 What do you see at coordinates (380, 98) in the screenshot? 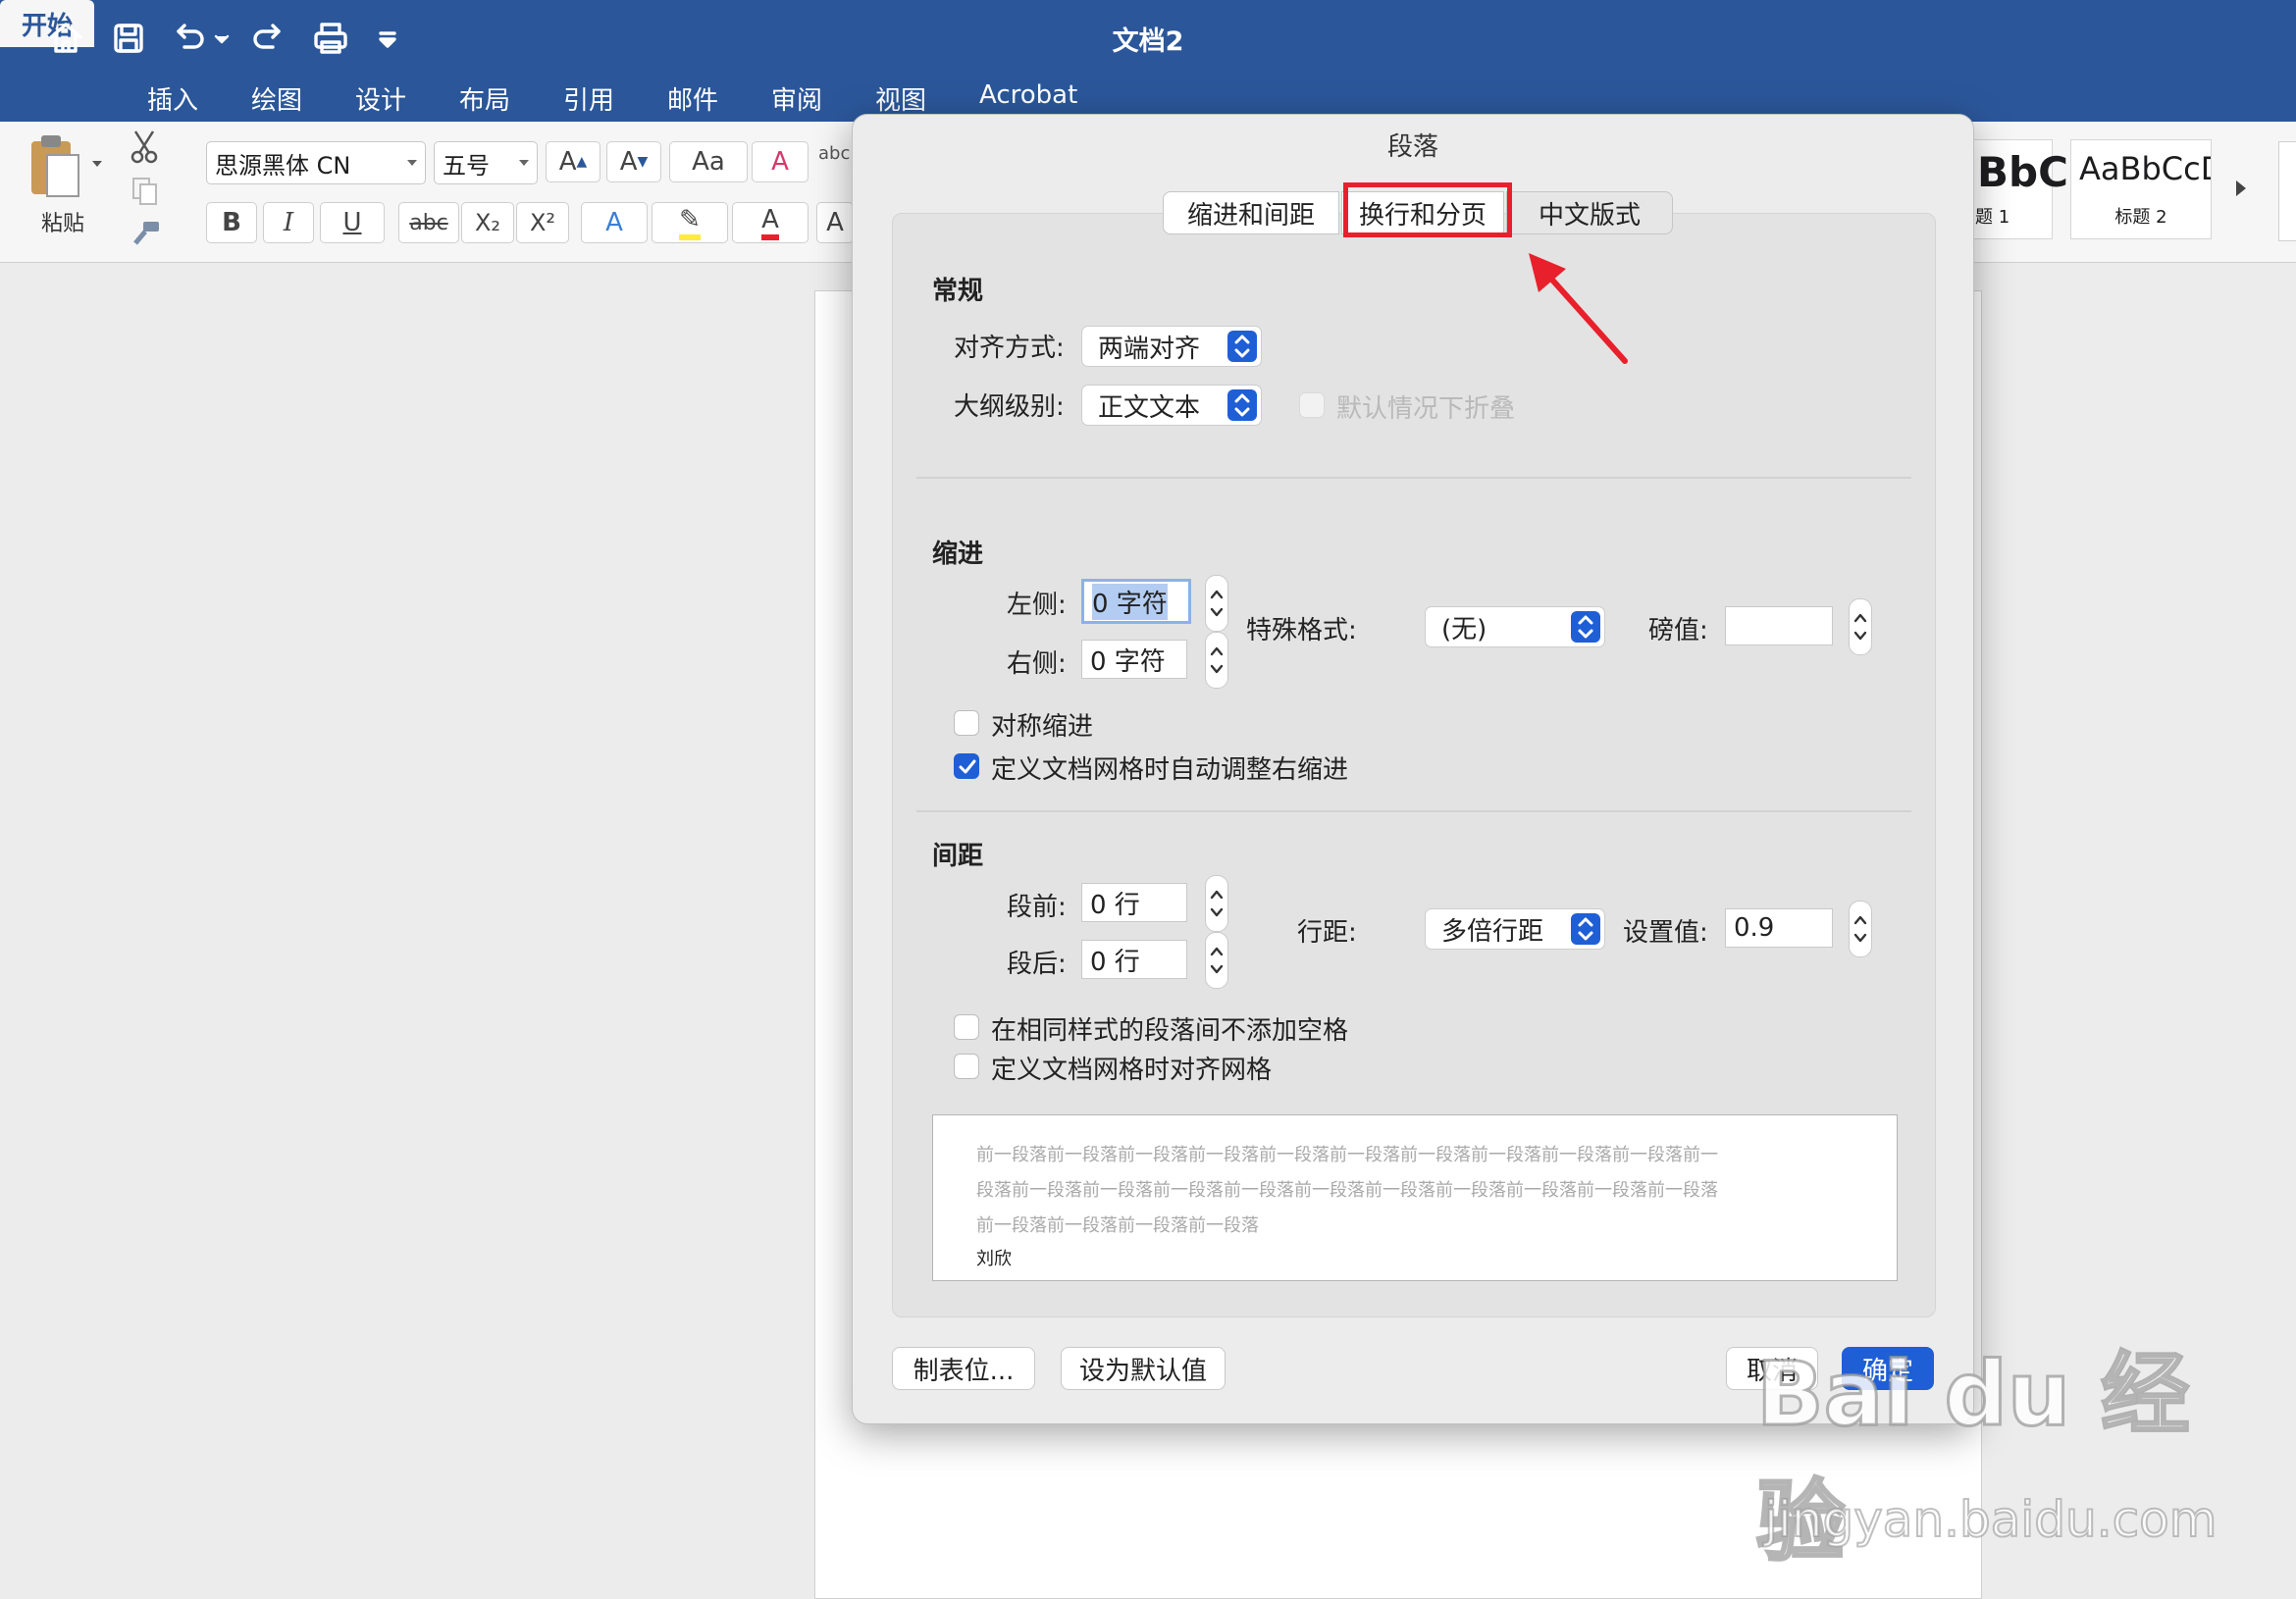
I see `tab-design: 设计` at bounding box center [380, 98].